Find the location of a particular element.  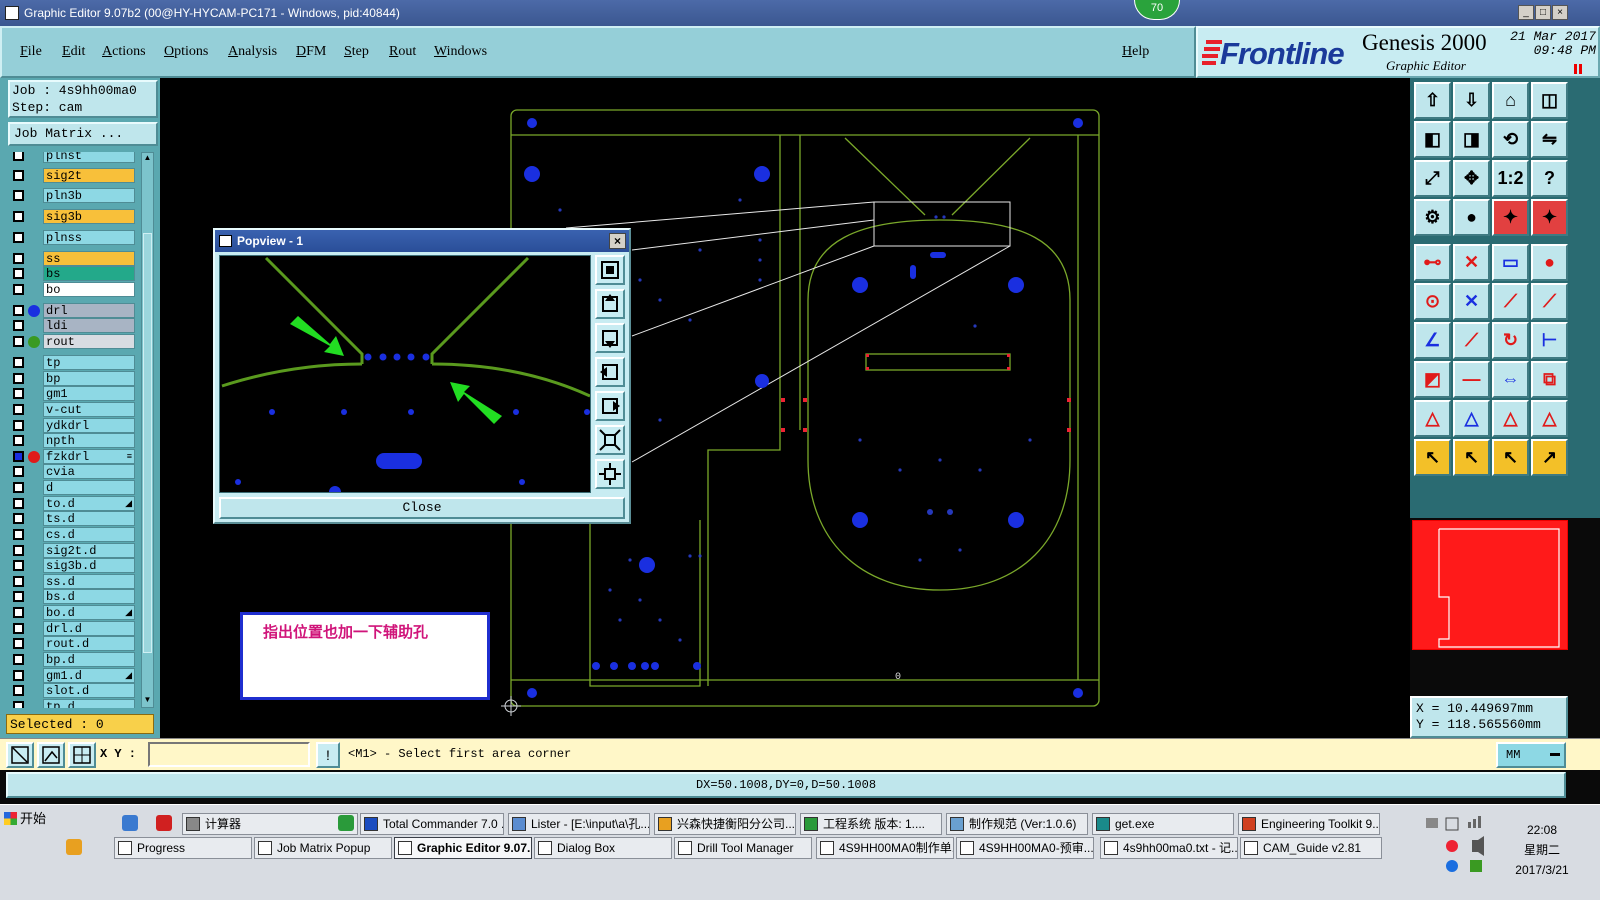

popview-titlebar: Popview - 1 is located at coordinates (422, 241).